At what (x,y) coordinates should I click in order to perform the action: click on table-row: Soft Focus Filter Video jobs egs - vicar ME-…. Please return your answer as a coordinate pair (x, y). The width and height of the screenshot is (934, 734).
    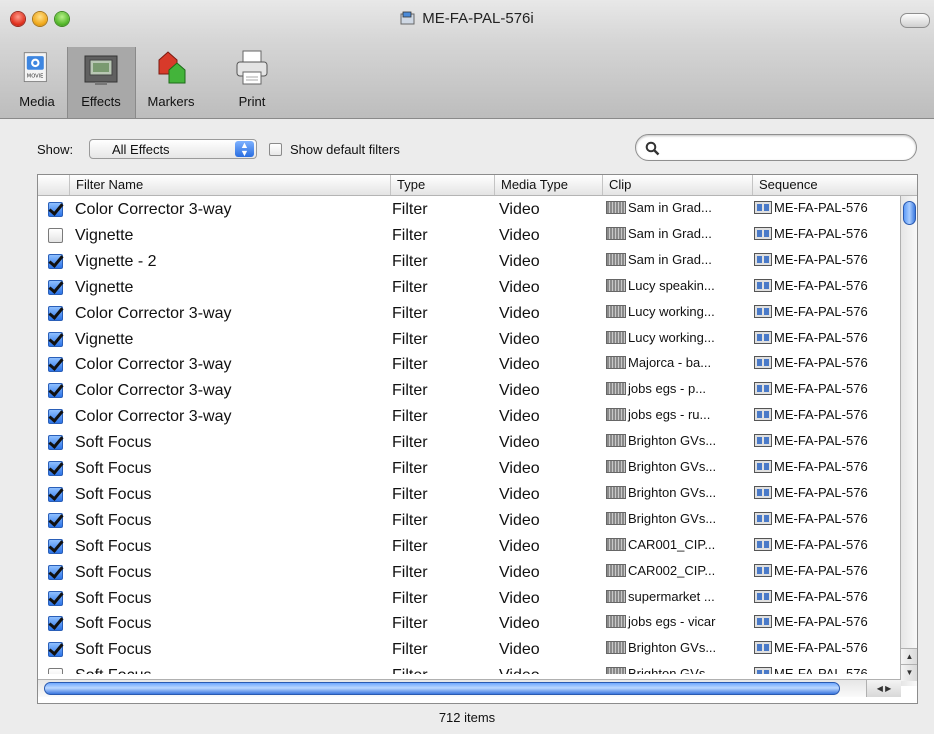
    Looking at the image, I should click on (469, 623).